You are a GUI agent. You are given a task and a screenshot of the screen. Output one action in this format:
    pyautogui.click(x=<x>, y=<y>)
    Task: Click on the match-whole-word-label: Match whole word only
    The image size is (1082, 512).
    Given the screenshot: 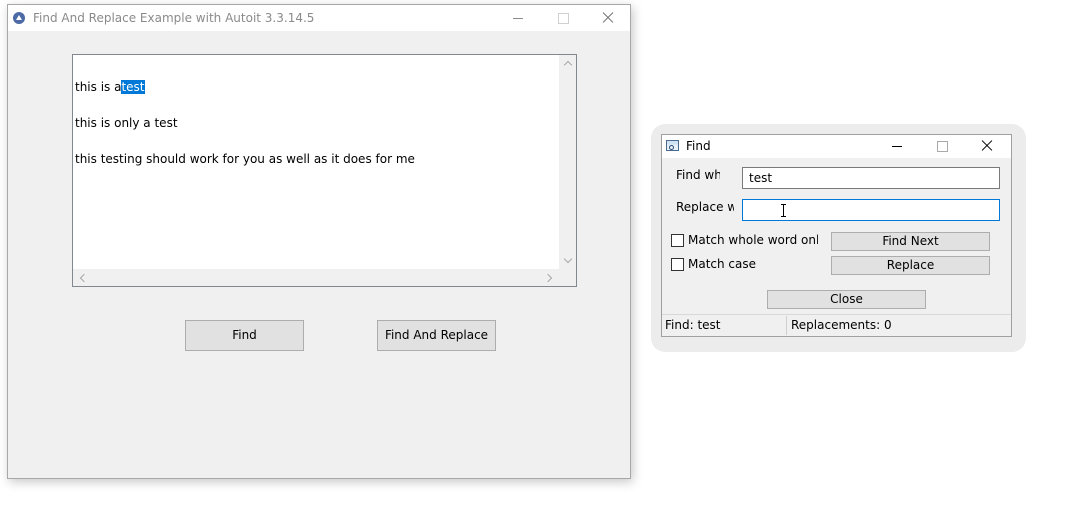 What is the action you would take?
    pyautogui.click(x=753, y=240)
    